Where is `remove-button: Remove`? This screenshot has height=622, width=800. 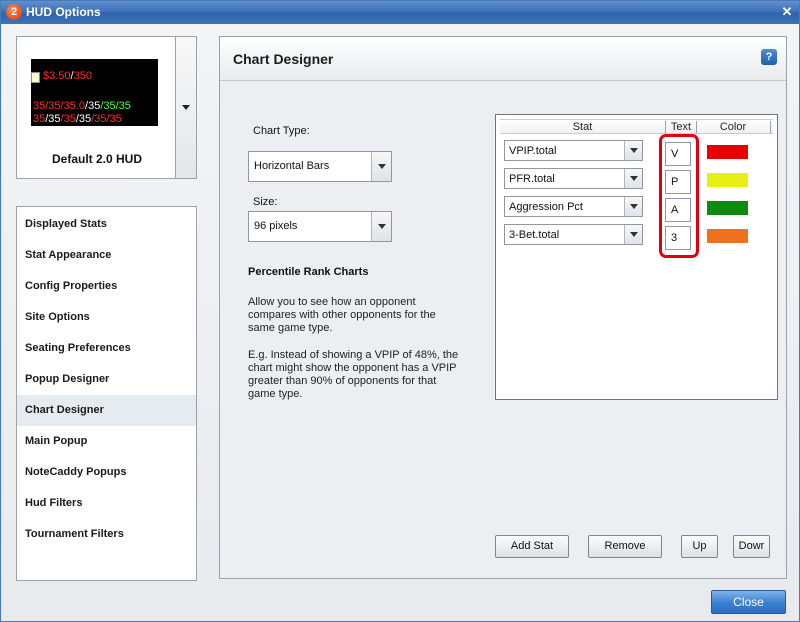 remove-button: Remove is located at coordinates (625, 546).